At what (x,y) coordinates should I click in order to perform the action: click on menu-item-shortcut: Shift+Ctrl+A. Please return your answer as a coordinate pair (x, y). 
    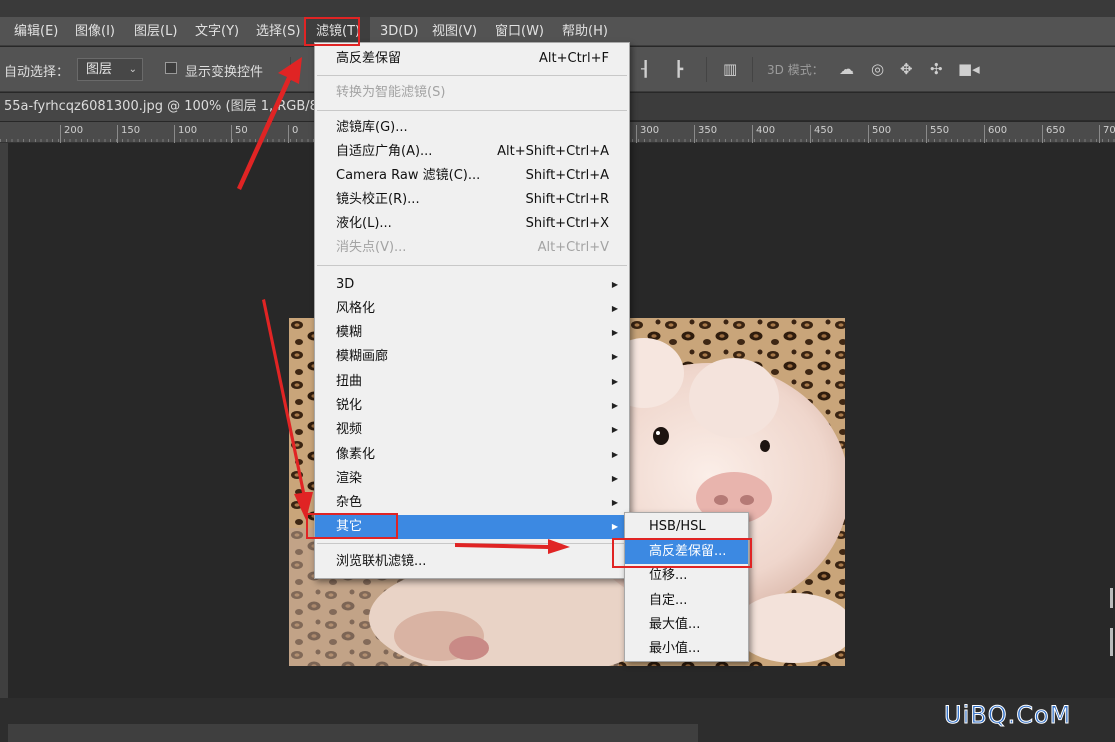
    Looking at the image, I should click on (567, 175).